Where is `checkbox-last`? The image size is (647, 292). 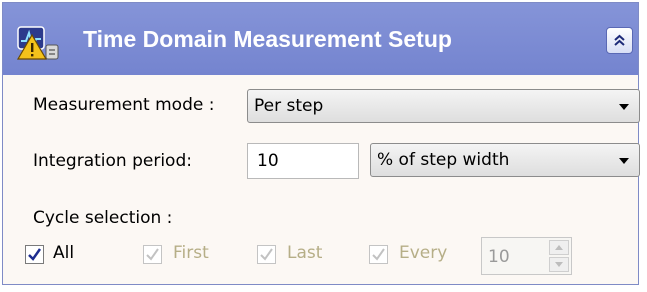
checkbox-last is located at coordinates (266, 254).